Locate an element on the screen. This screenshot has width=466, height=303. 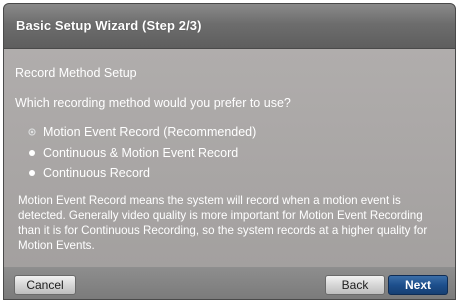
dialog-title: Basic Setup Wizard (Step 2/3) is located at coordinates (109, 25).